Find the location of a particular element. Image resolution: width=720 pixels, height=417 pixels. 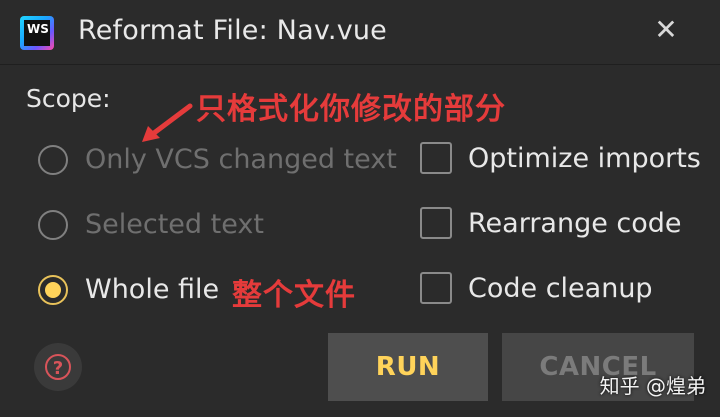

annotation-bottom: 整个文件 is located at coordinates (294, 295).